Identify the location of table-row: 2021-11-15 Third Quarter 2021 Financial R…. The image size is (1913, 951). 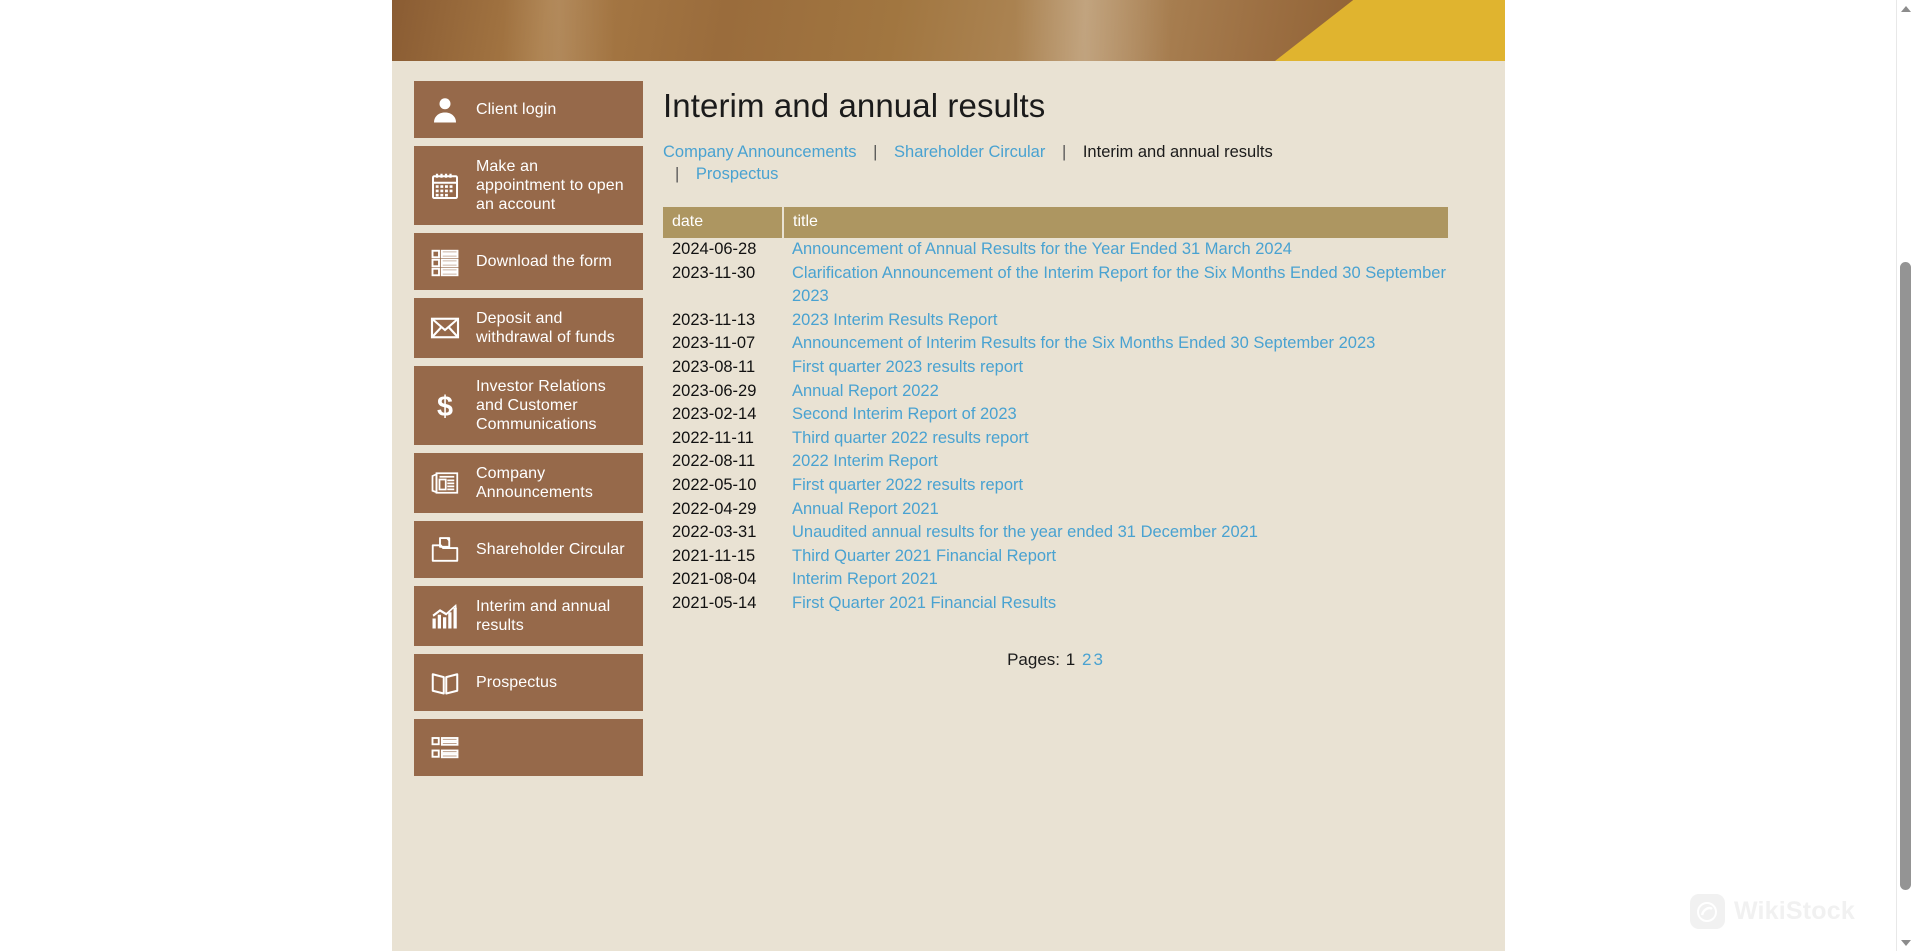
(1055, 557).